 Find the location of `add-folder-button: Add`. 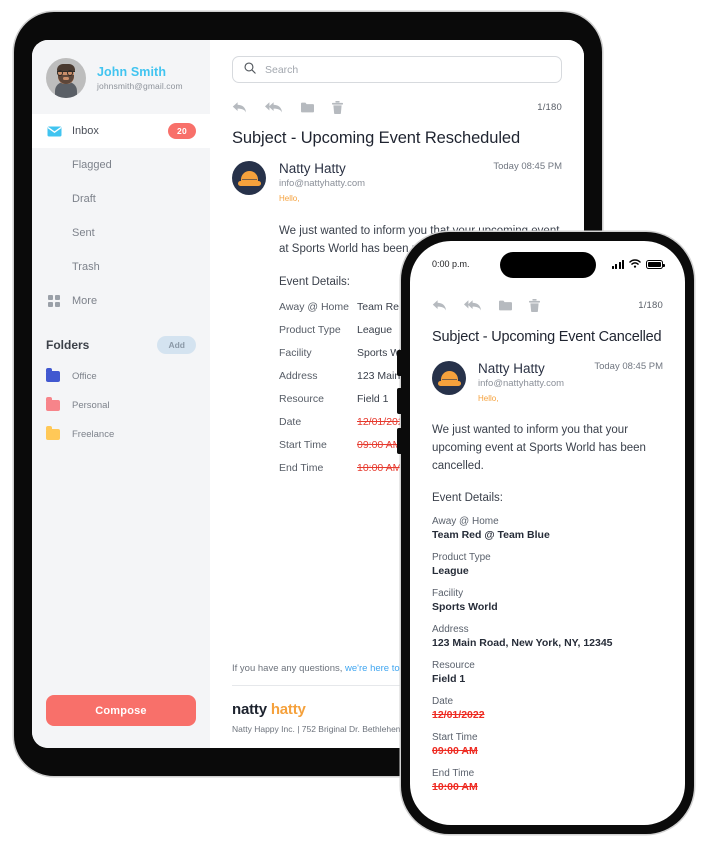

add-folder-button: Add is located at coordinates (176, 345).